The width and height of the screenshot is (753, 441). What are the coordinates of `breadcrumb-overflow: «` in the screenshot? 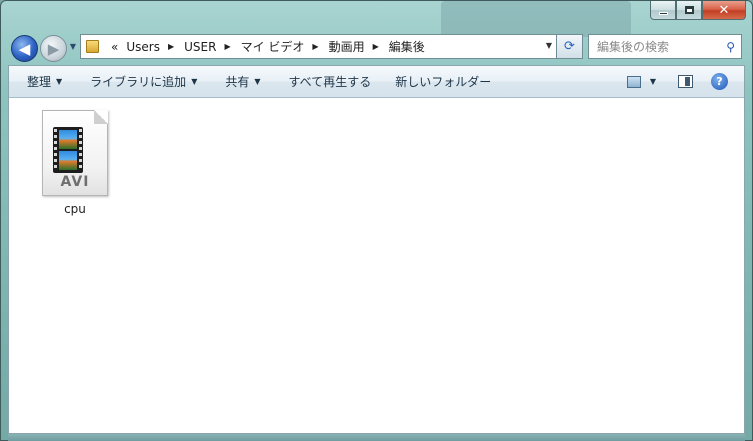 It's located at (114, 47).